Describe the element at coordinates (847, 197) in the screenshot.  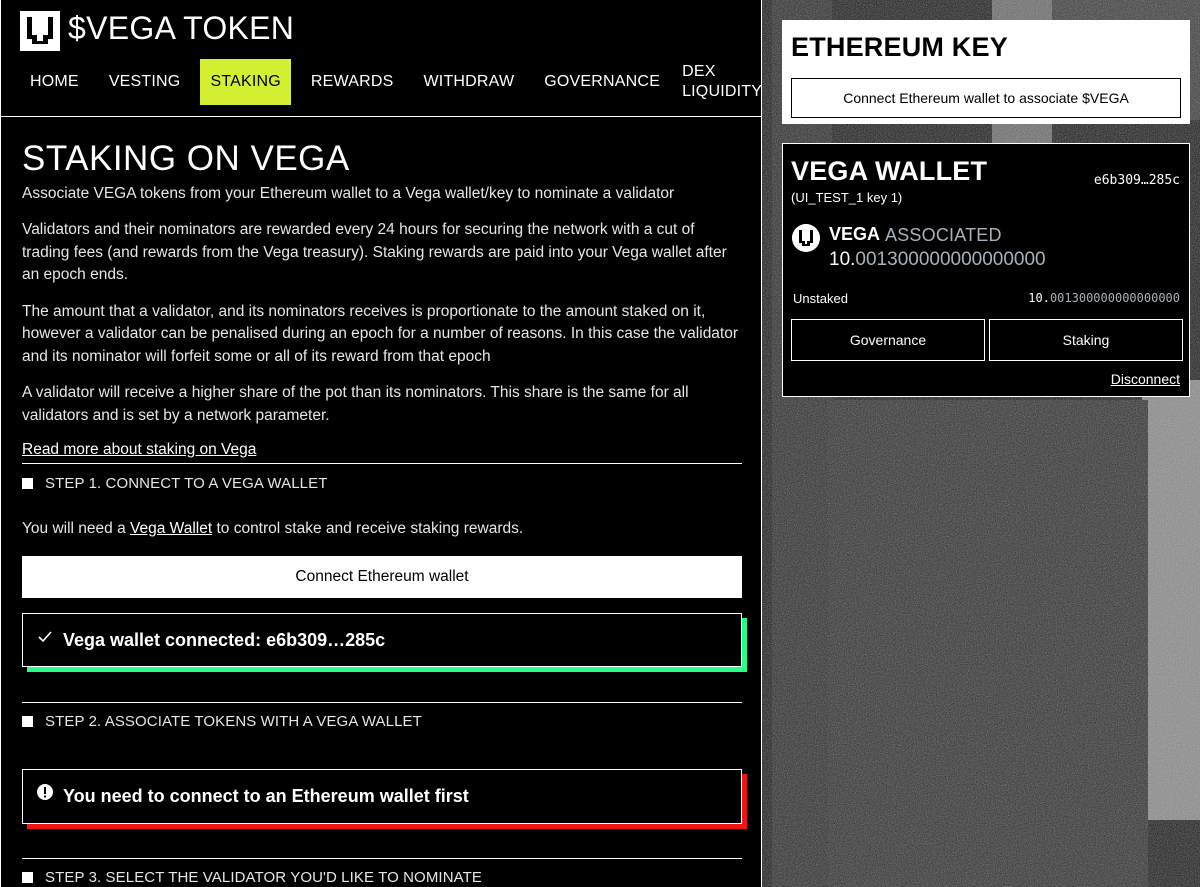
I see `vega-wallet-key-name: (UI_TEST_1 key 1)` at that location.